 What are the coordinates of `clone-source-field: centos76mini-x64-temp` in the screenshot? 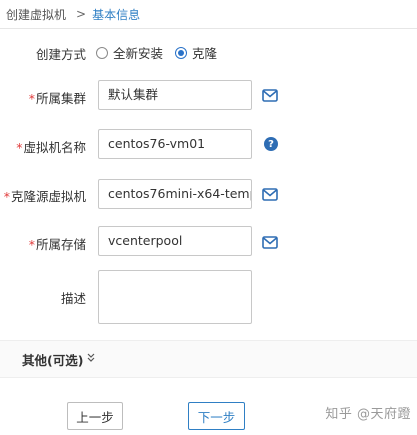 It's located at (175, 194).